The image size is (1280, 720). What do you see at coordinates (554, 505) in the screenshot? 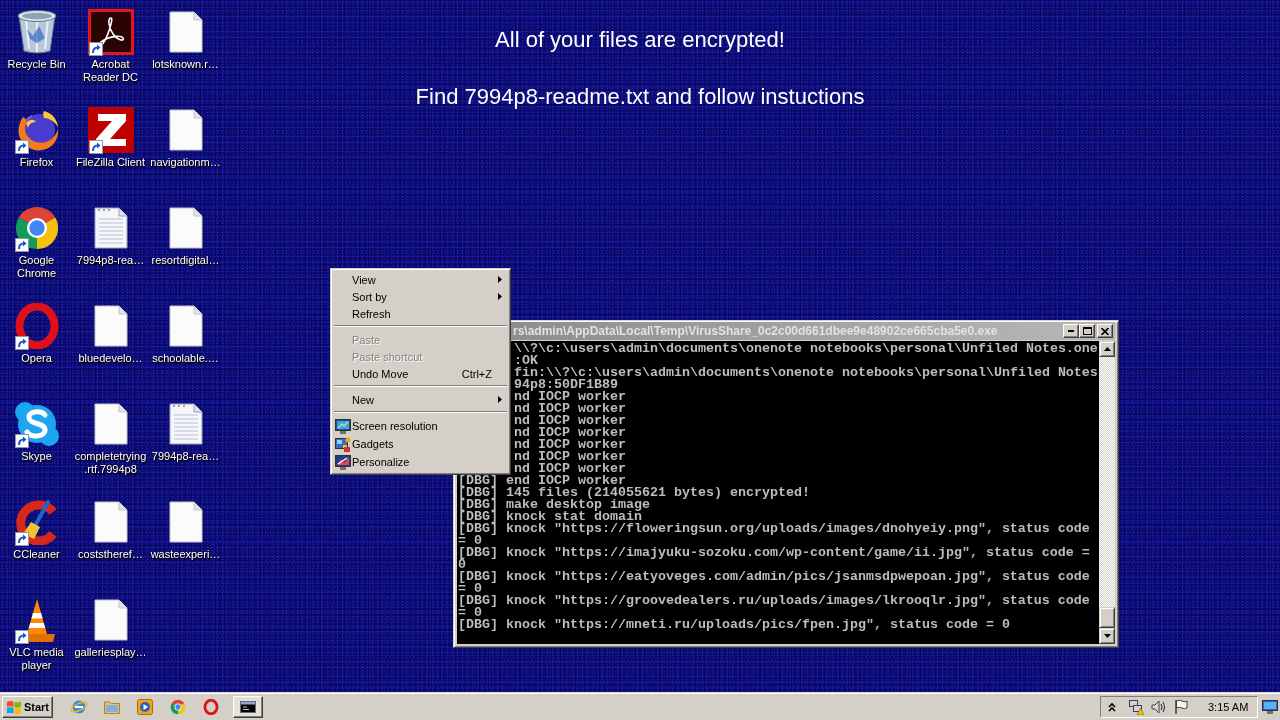
I see `console-line: [DBG] make desktop image` at bounding box center [554, 505].